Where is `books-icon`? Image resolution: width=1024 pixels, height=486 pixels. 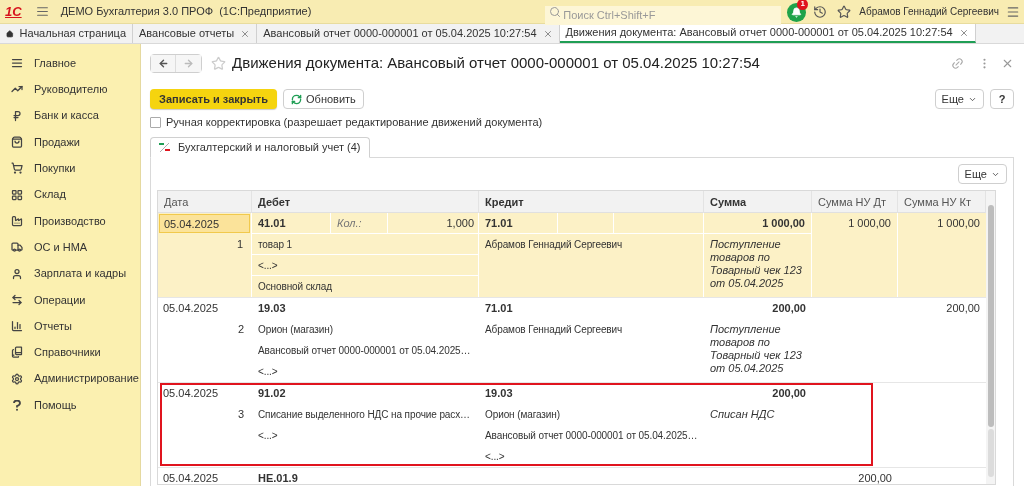 books-icon is located at coordinates (16, 352).